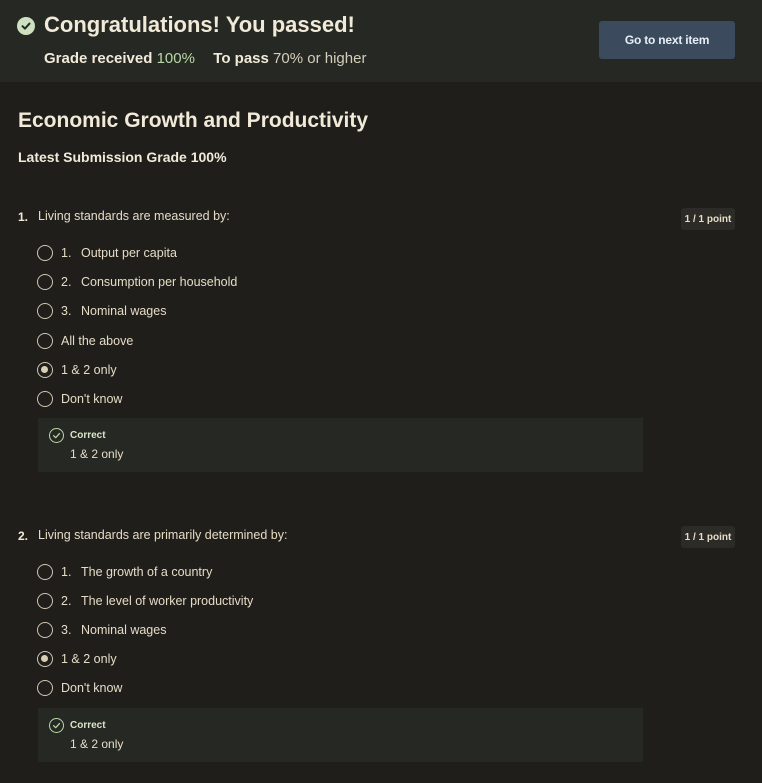 This screenshot has width=762, height=783. What do you see at coordinates (193, 120) in the screenshot?
I see `quiz-title: Economic Growth and Productivity` at bounding box center [193, 120].